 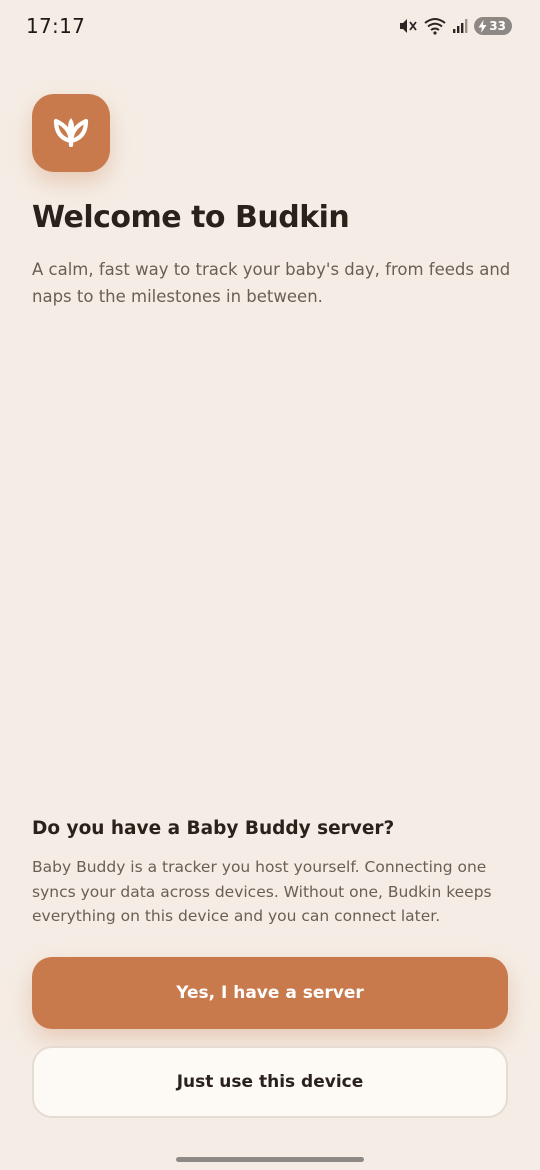 I want to click on wifi-icon, so click(x=435, y=26).